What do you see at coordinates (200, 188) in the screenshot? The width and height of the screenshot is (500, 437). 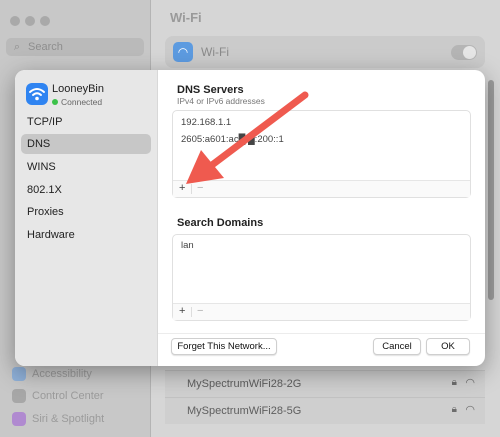 I see `remove-dns-server-button: −` at bounding box center [200, 188].